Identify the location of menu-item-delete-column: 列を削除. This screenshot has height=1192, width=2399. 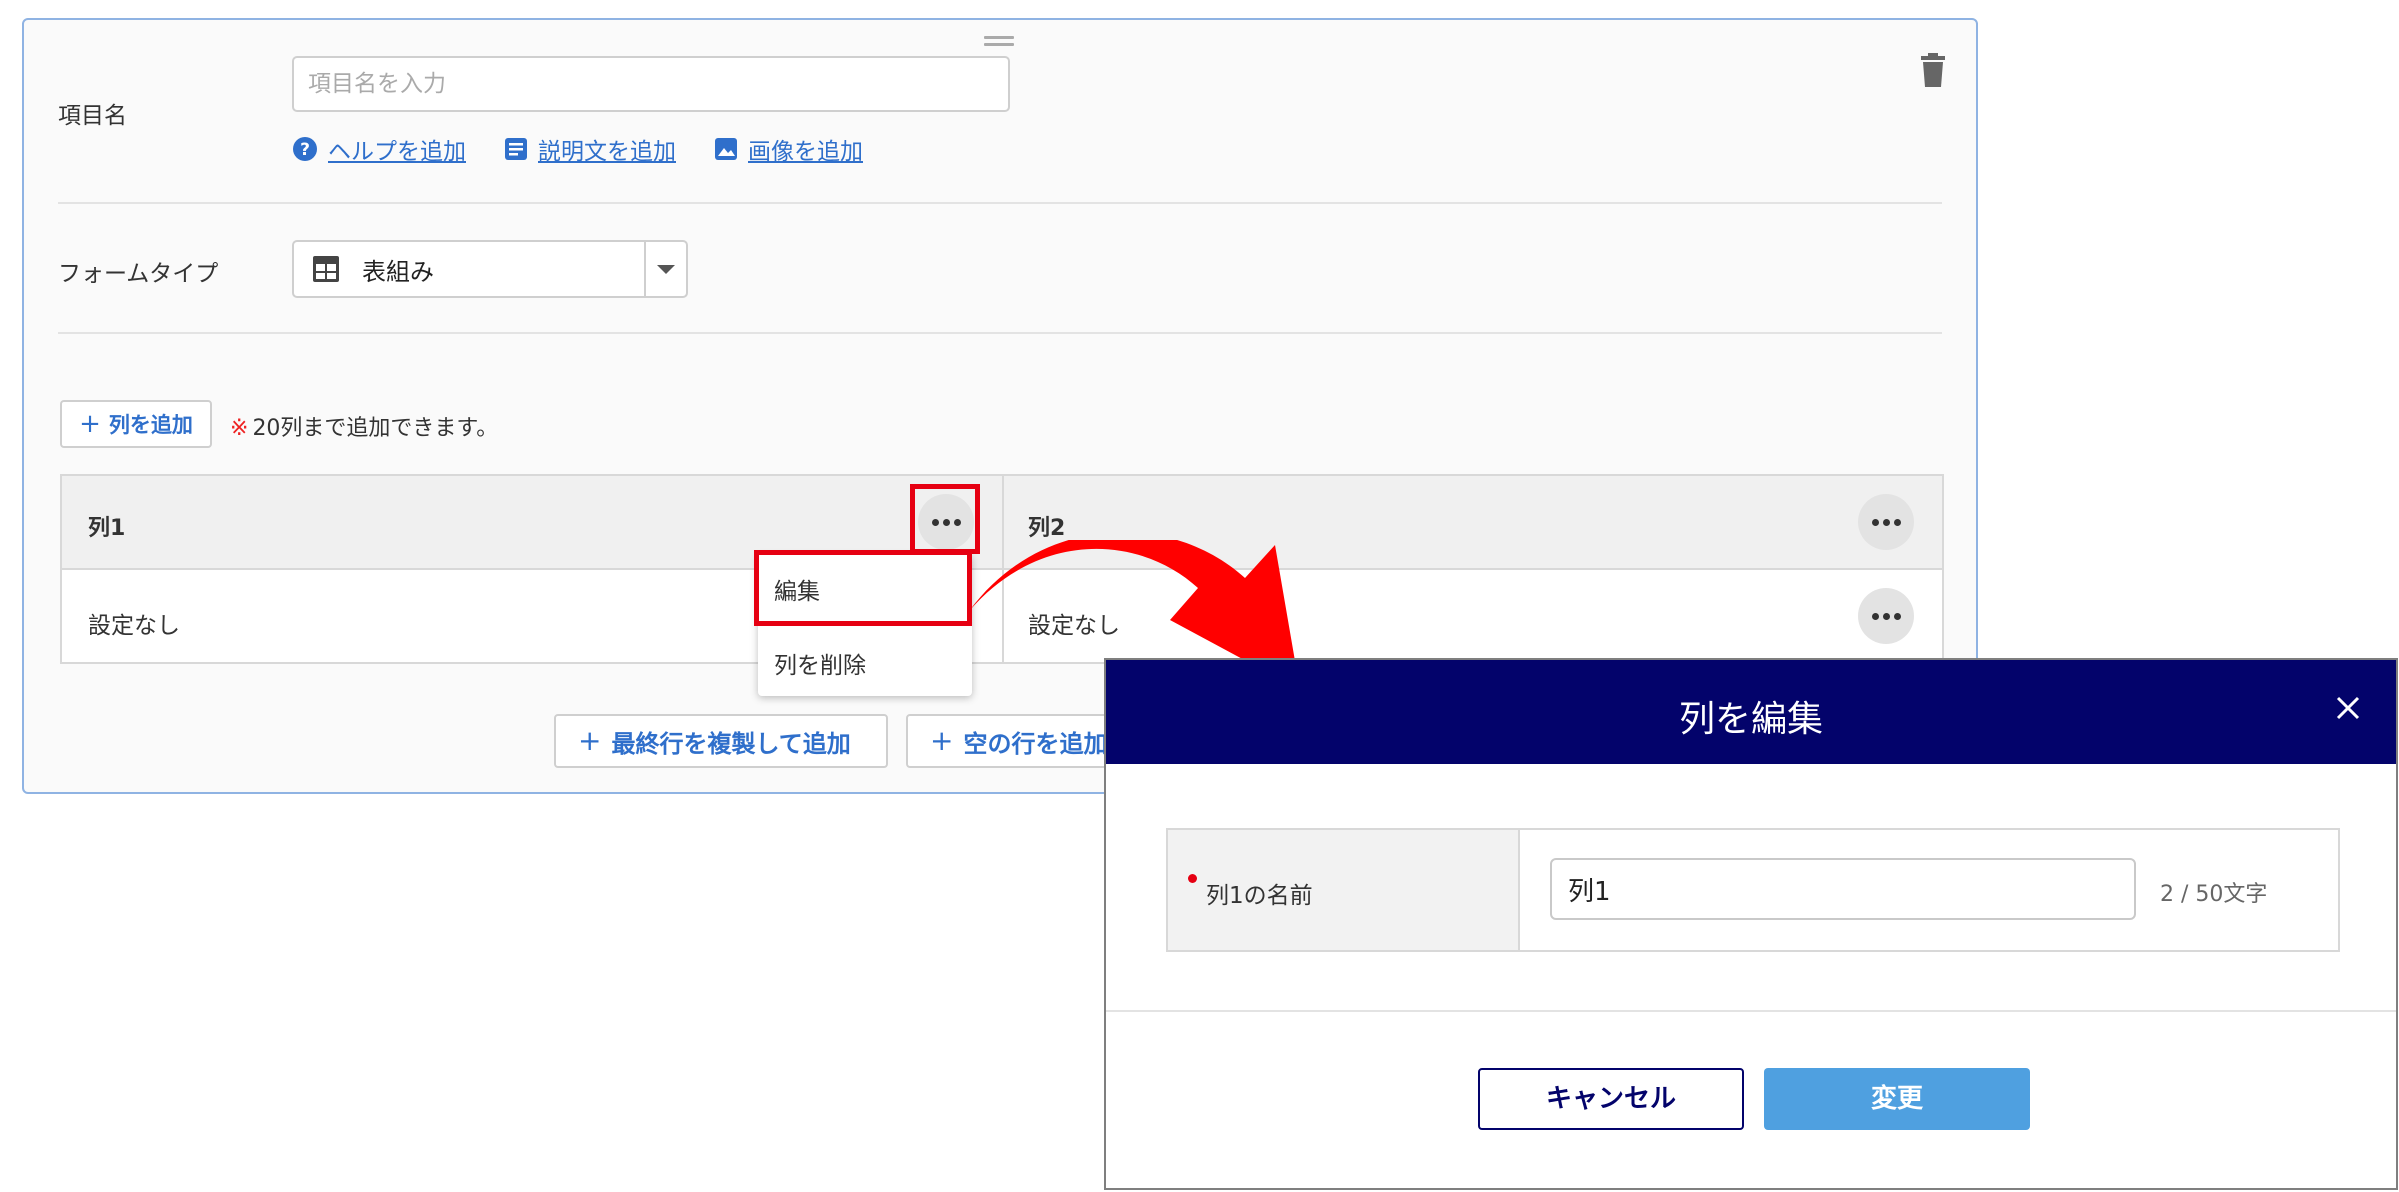
(820, 663).